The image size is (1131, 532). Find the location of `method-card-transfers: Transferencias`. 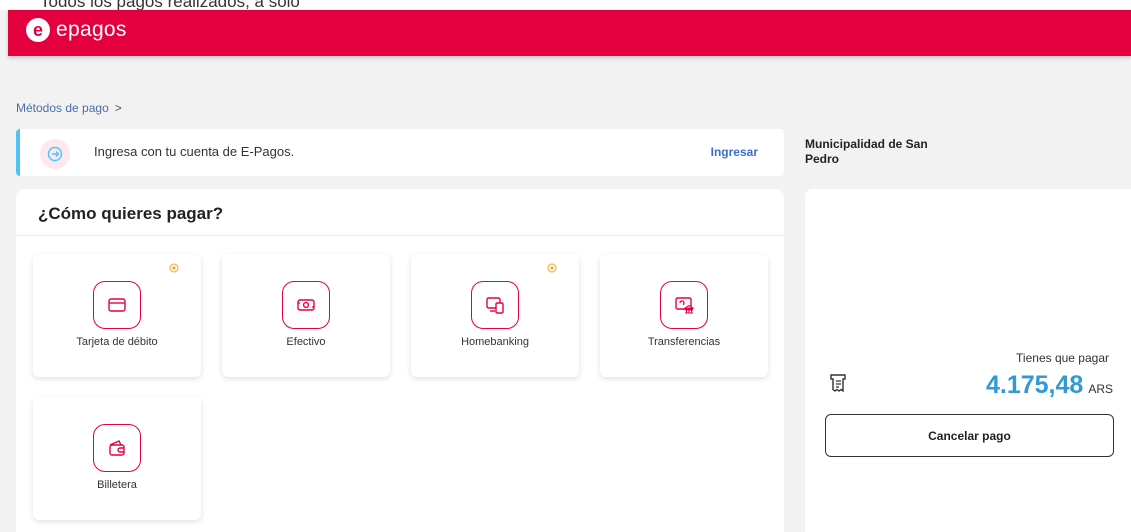

method-card-transfers: Transferencias is located at coordinates (684, 315).